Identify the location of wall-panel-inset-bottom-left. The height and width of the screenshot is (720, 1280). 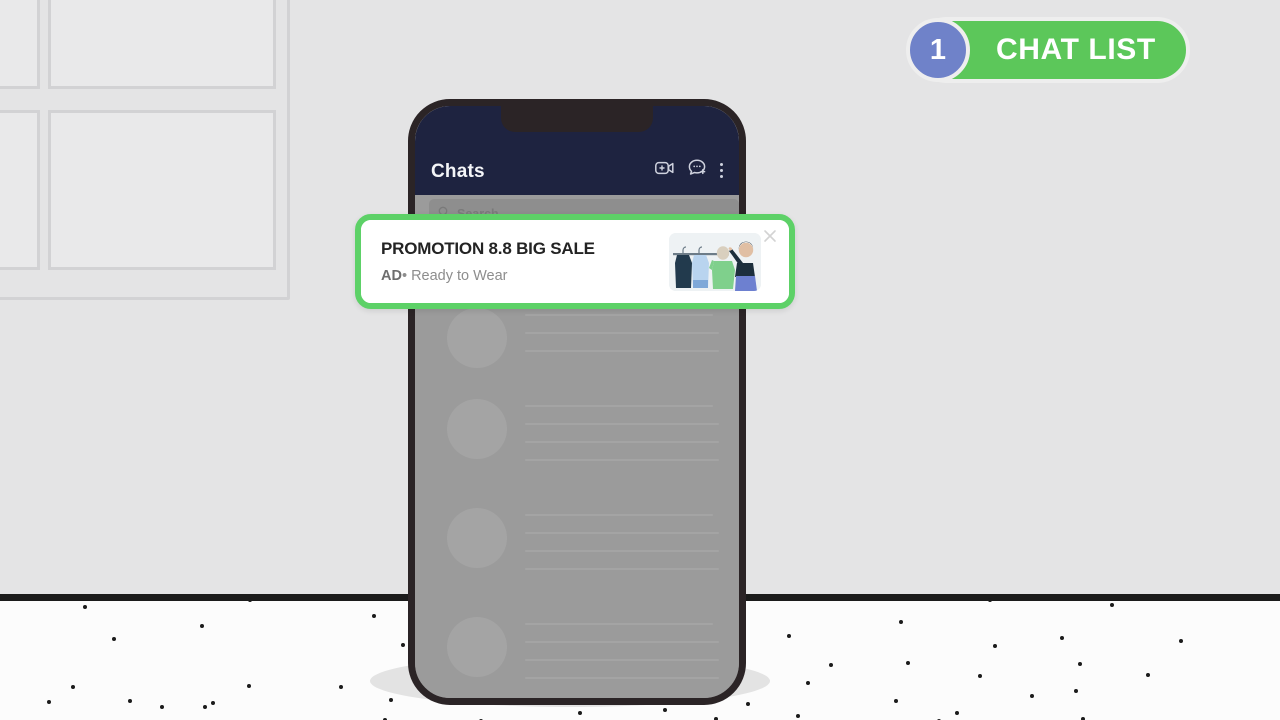
(20, 190).